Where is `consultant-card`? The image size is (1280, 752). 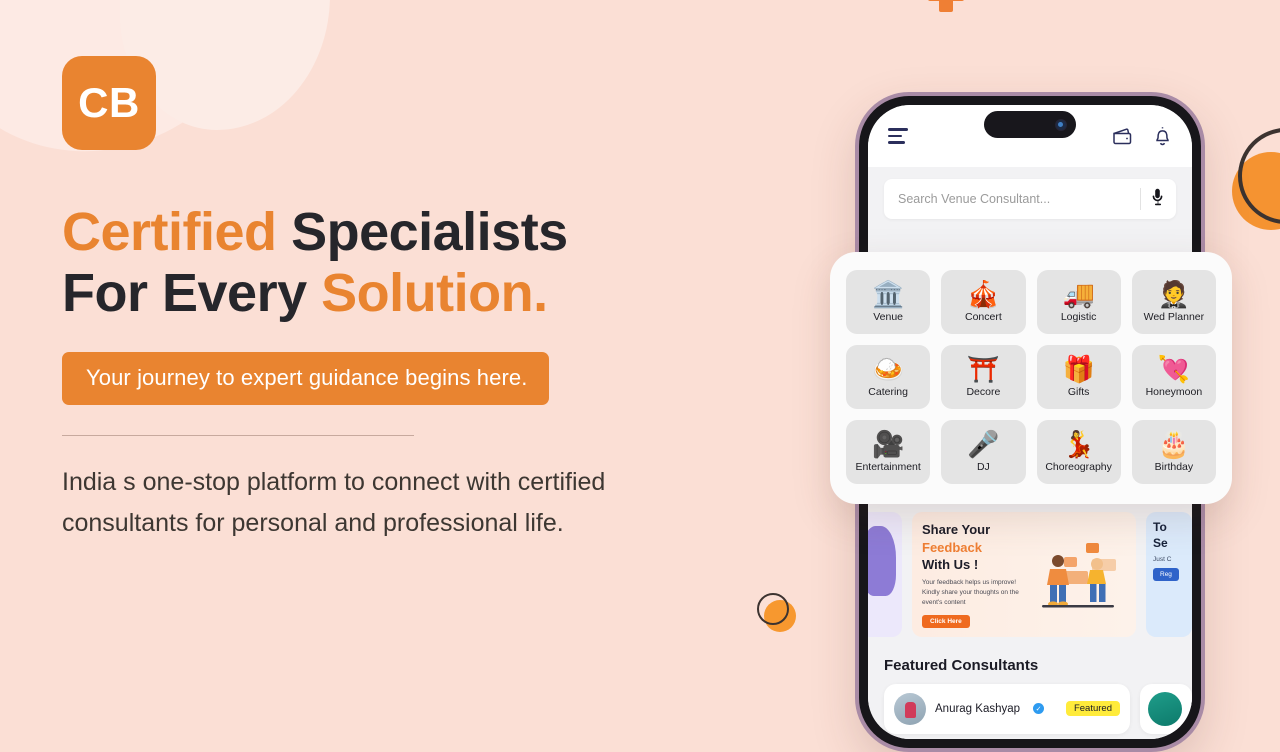
consultant-card is located at coordinates (1166, 708).